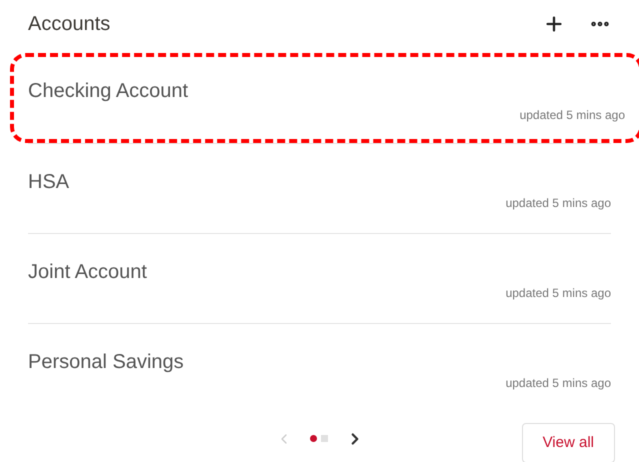  What do you see at coordinates (69, 24) in the screenshot?
I see `accounts-title: Accounts` at bounding box center [69, 24].